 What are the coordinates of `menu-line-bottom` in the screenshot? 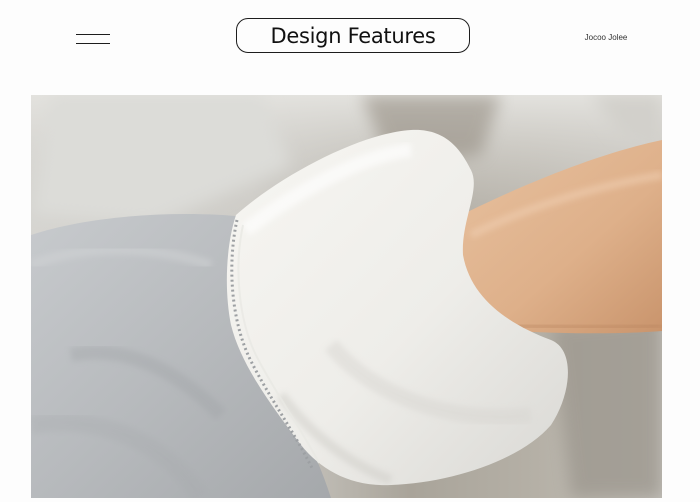 It's located at (93, 44).